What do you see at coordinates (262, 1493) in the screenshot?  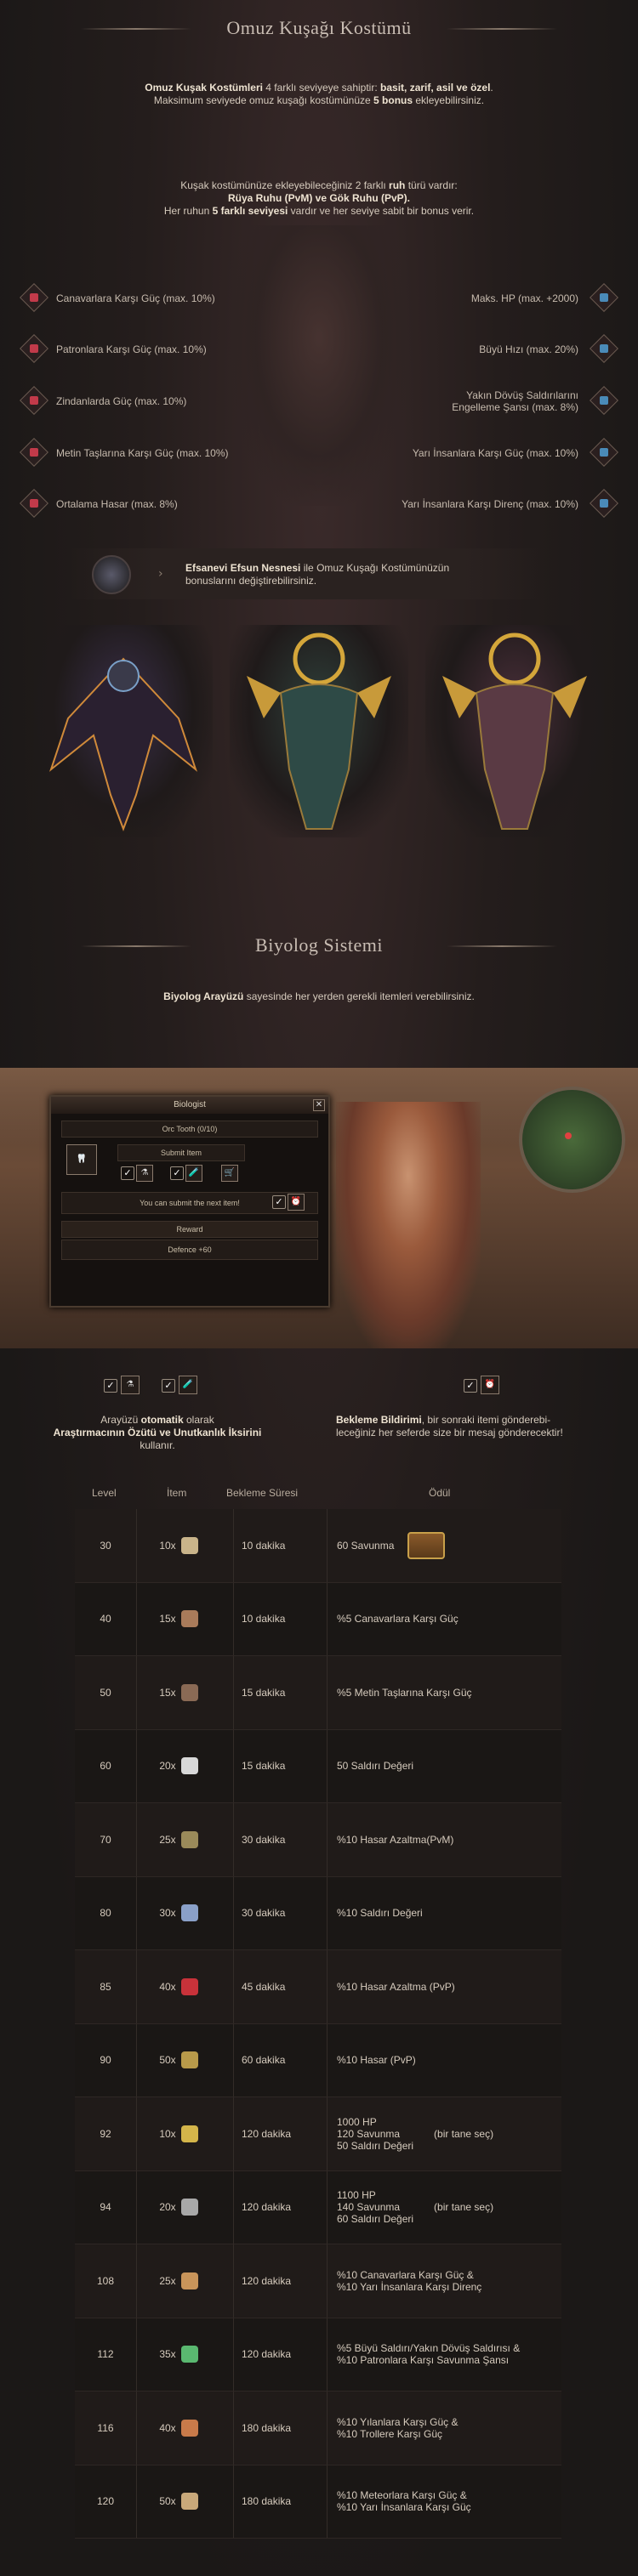 I see `col-header-wait: Bekleme Süresi` at bounding box center [262, 1493].